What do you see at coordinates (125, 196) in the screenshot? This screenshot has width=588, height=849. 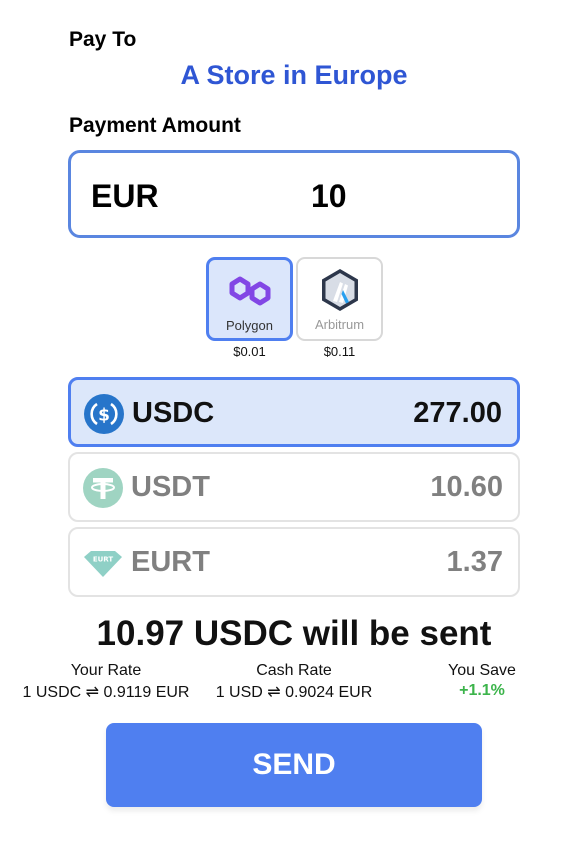 I see `currency-code: EUR` at bounding box center [125, 196].